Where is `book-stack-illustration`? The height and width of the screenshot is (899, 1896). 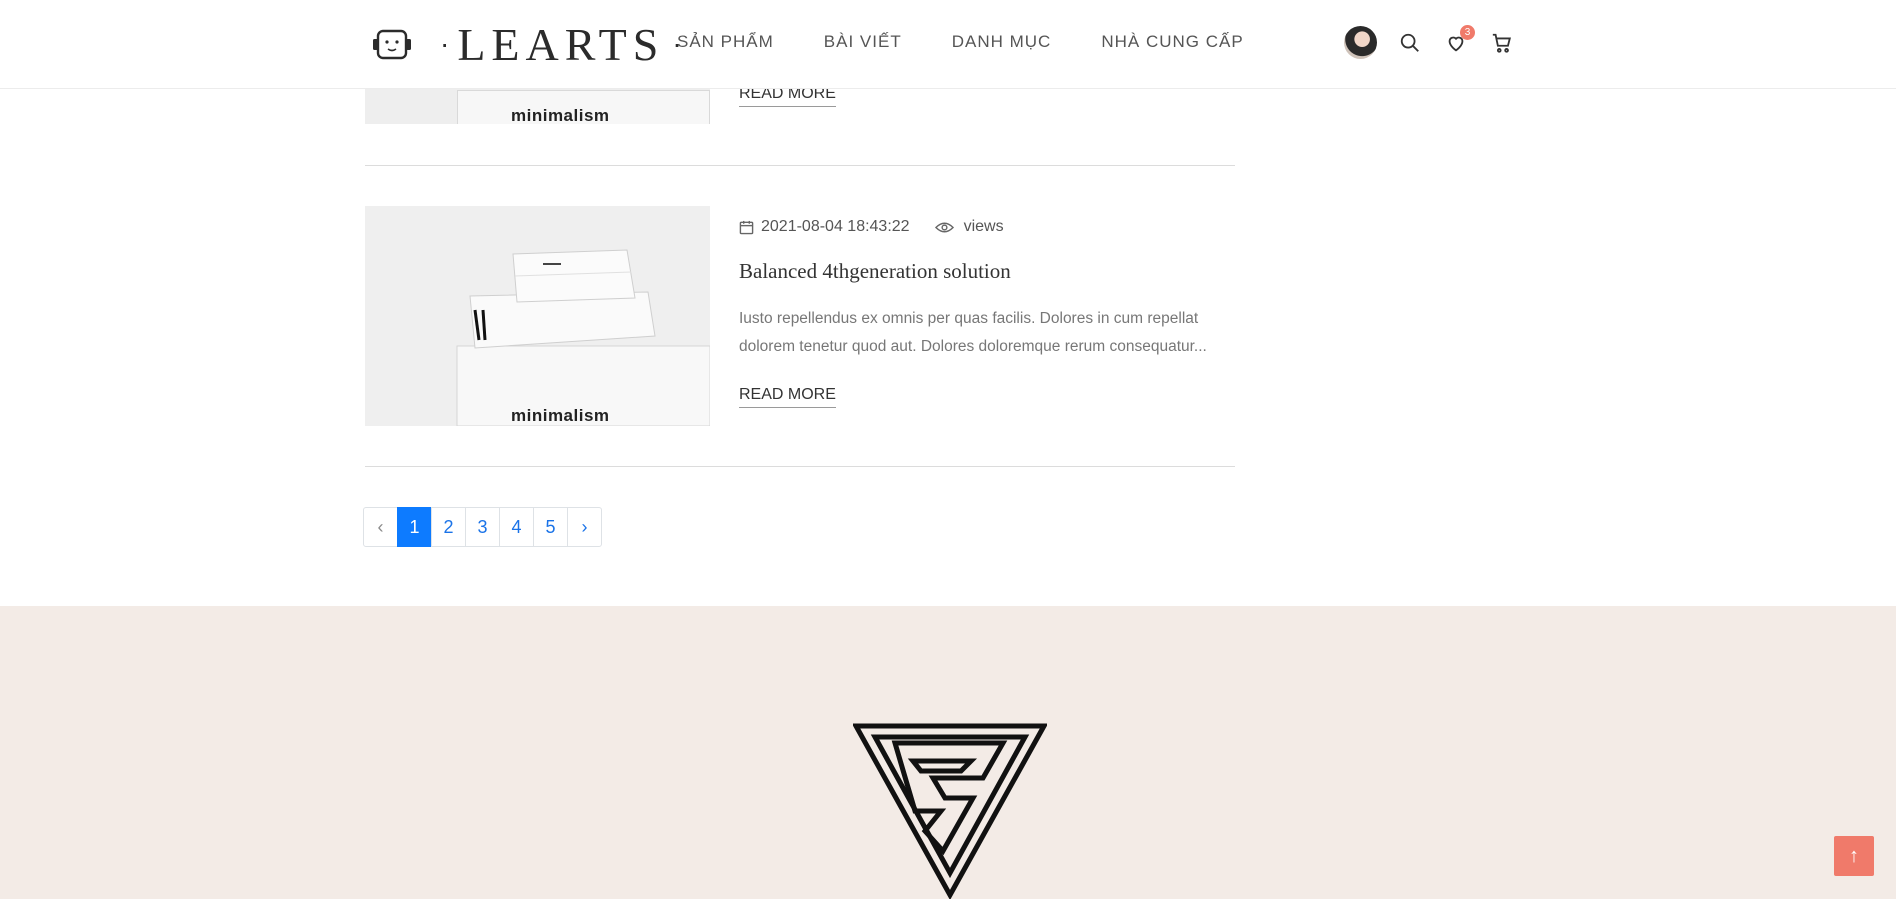 book-stack-illustration is located at coordinates (537, 316).